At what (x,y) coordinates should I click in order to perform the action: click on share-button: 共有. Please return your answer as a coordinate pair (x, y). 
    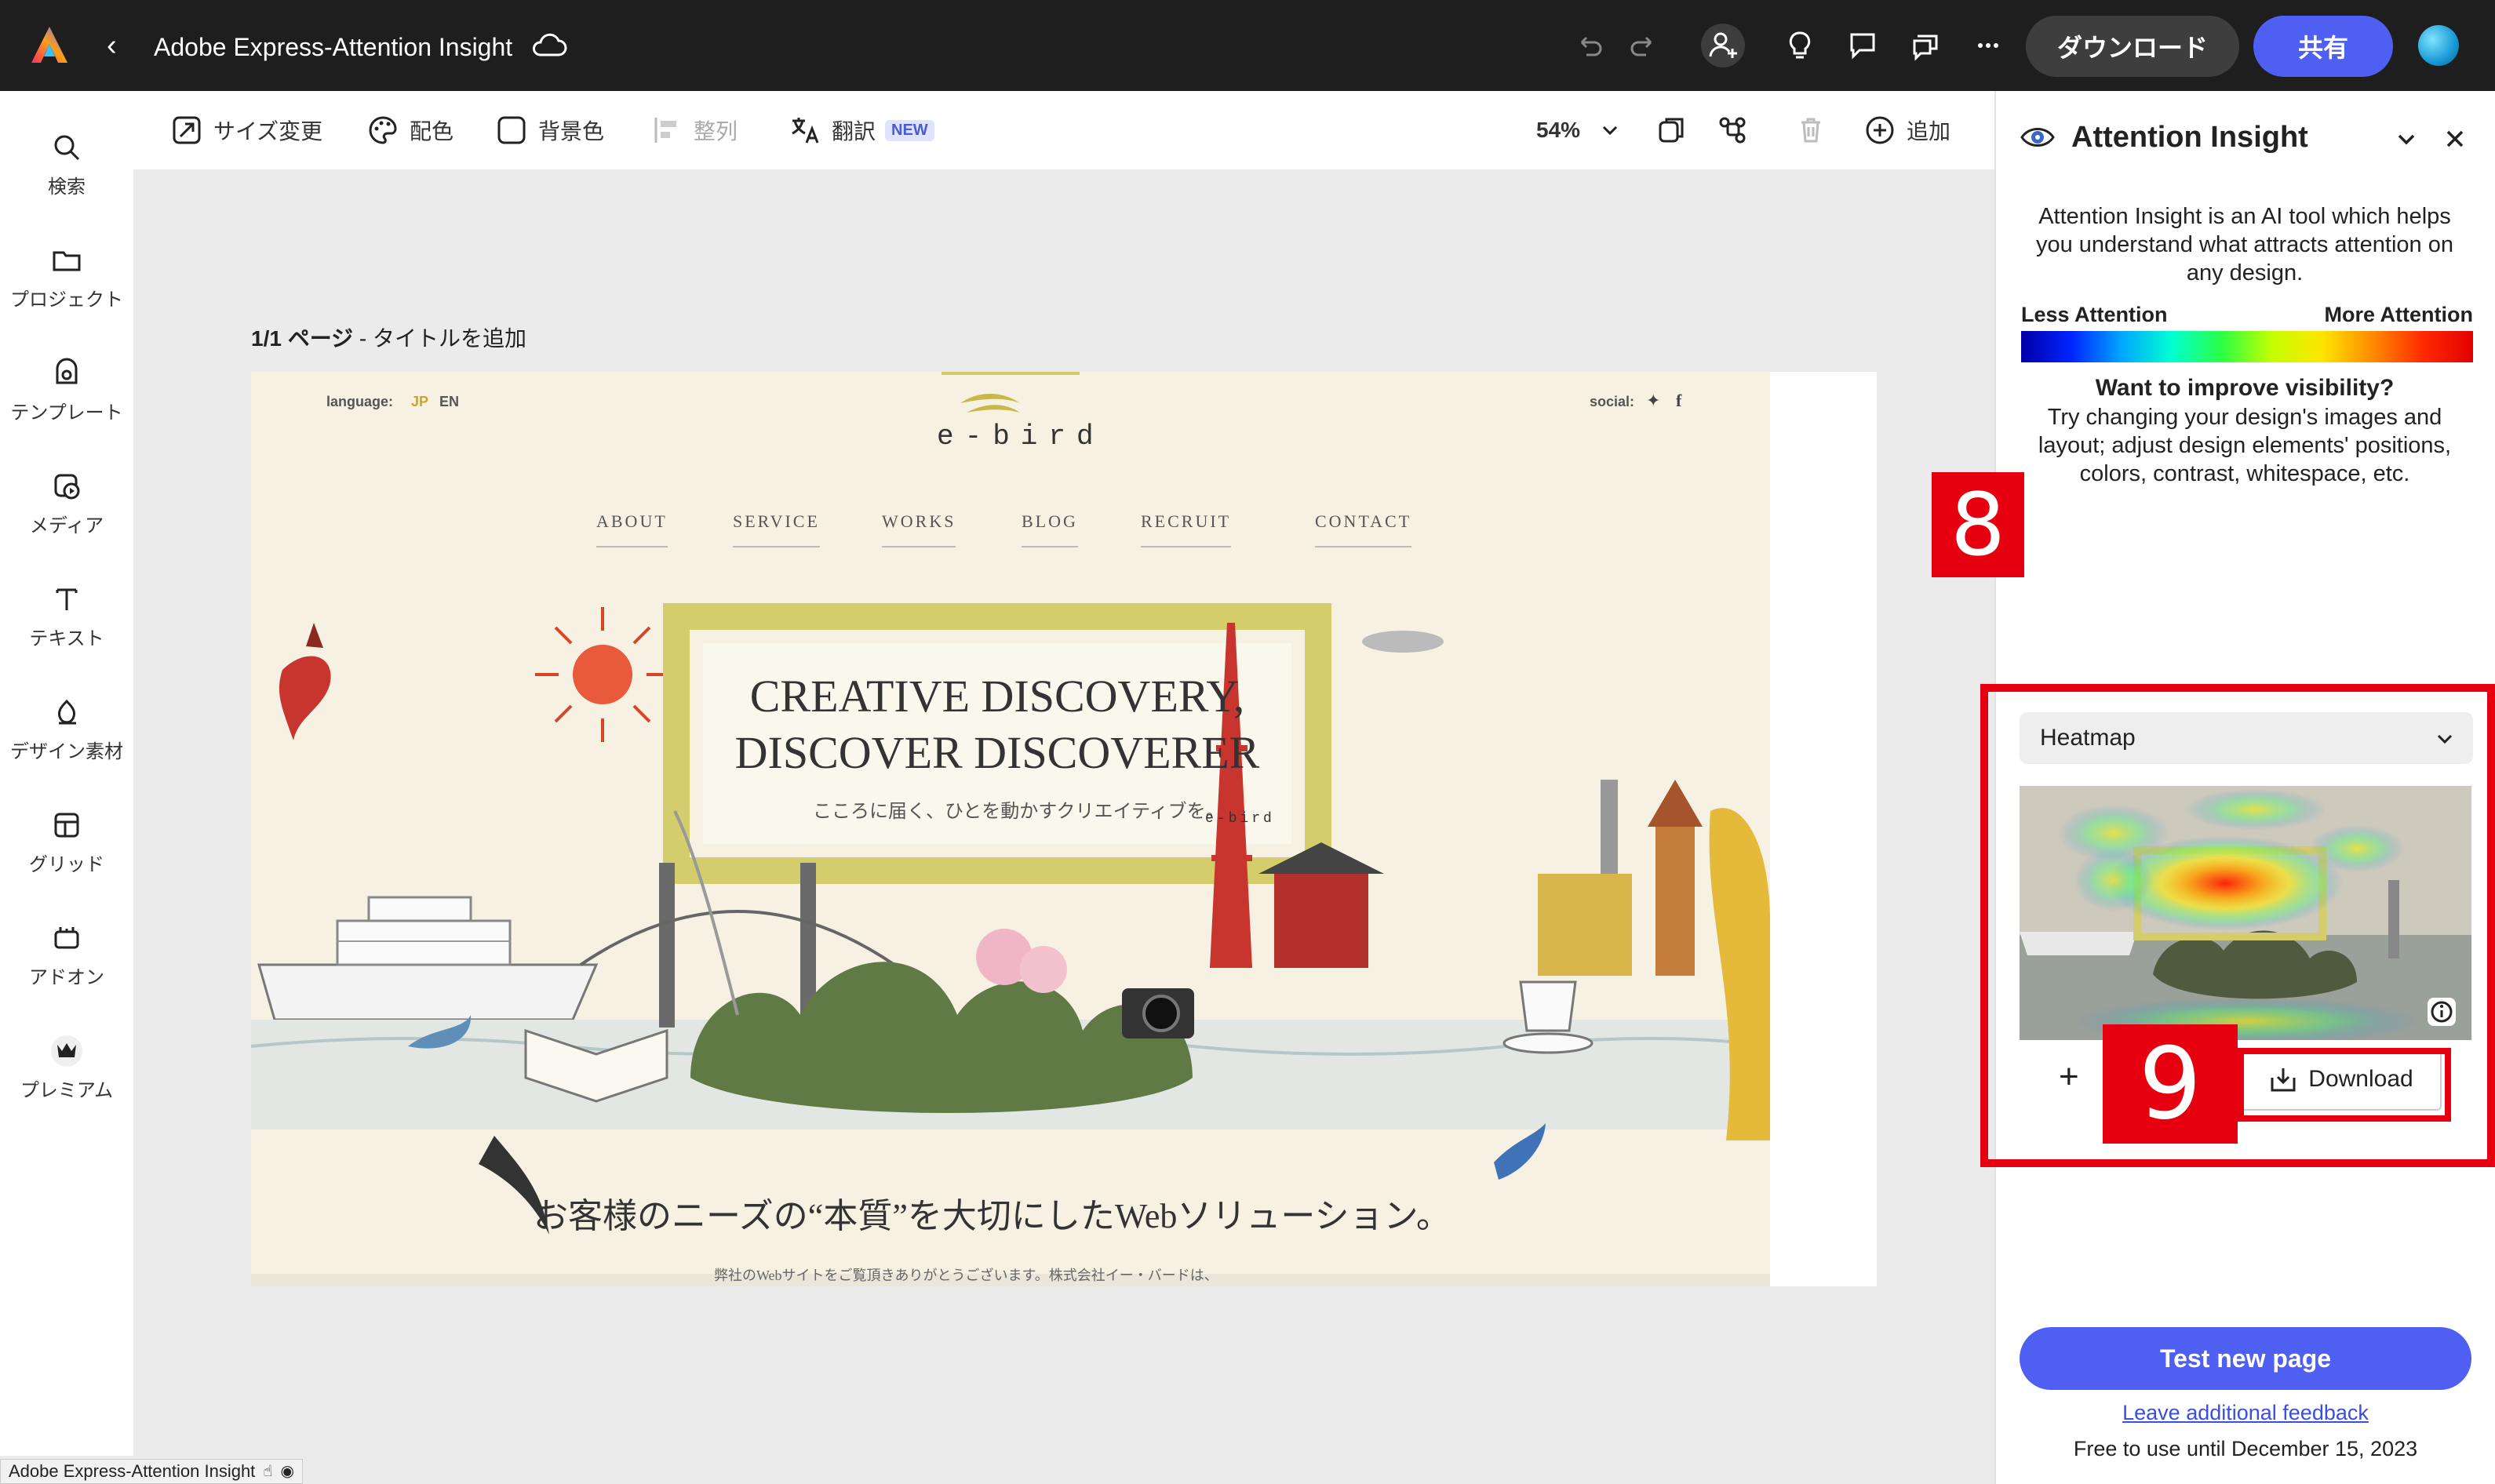
    Looking at the image, I should click on (2323, 46).